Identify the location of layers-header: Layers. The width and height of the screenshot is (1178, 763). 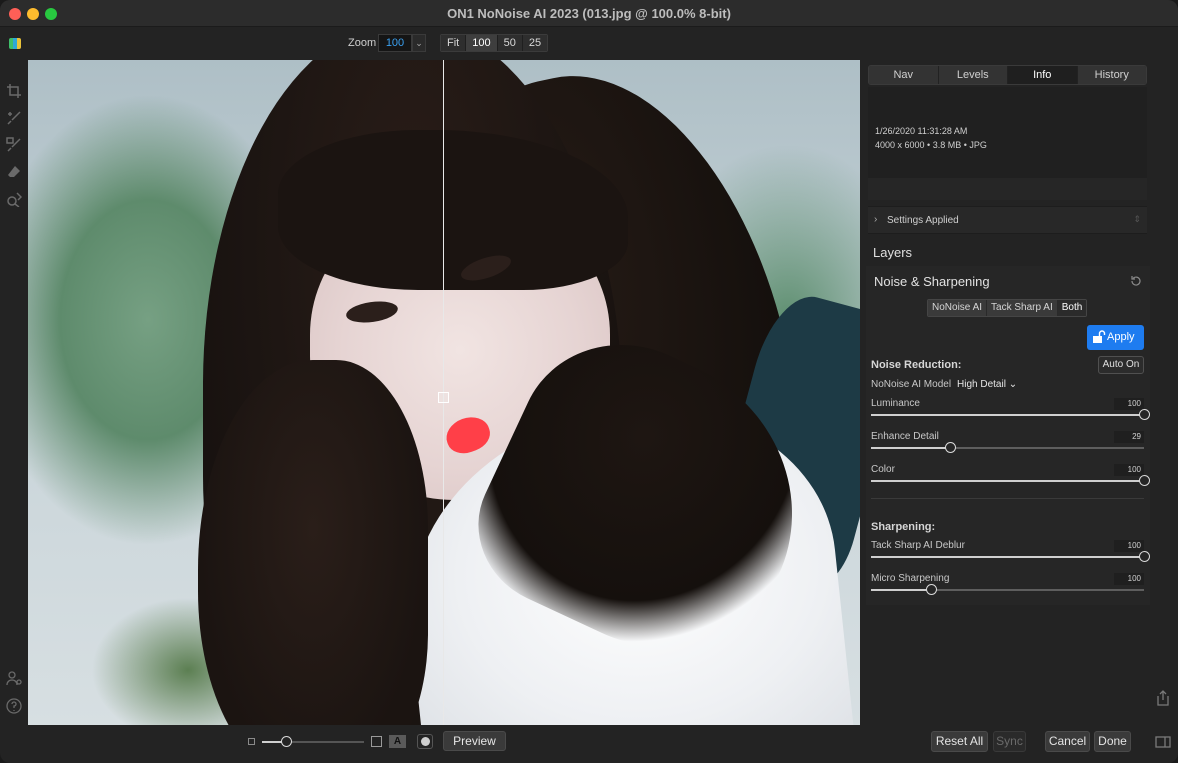
(892, 252).